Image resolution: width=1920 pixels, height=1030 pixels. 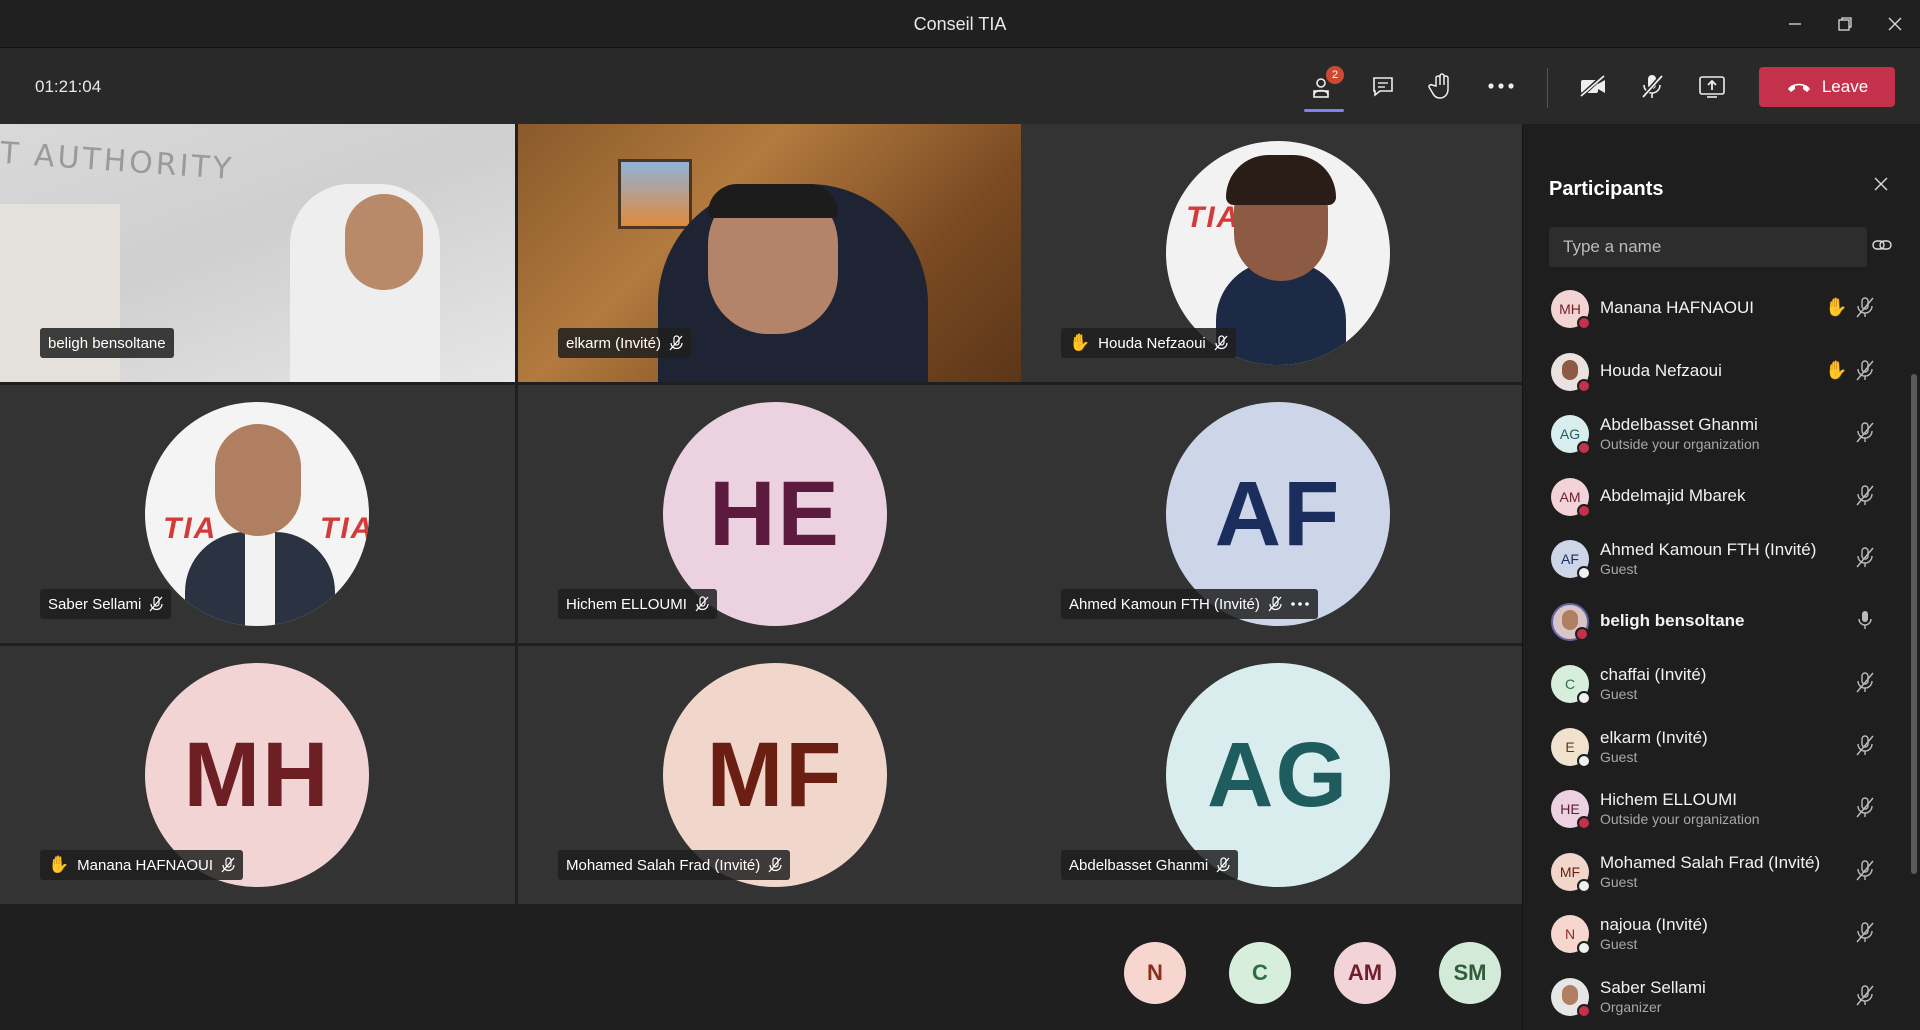 I want to click on participant-avatar: E, so click(x=1571, y=747).